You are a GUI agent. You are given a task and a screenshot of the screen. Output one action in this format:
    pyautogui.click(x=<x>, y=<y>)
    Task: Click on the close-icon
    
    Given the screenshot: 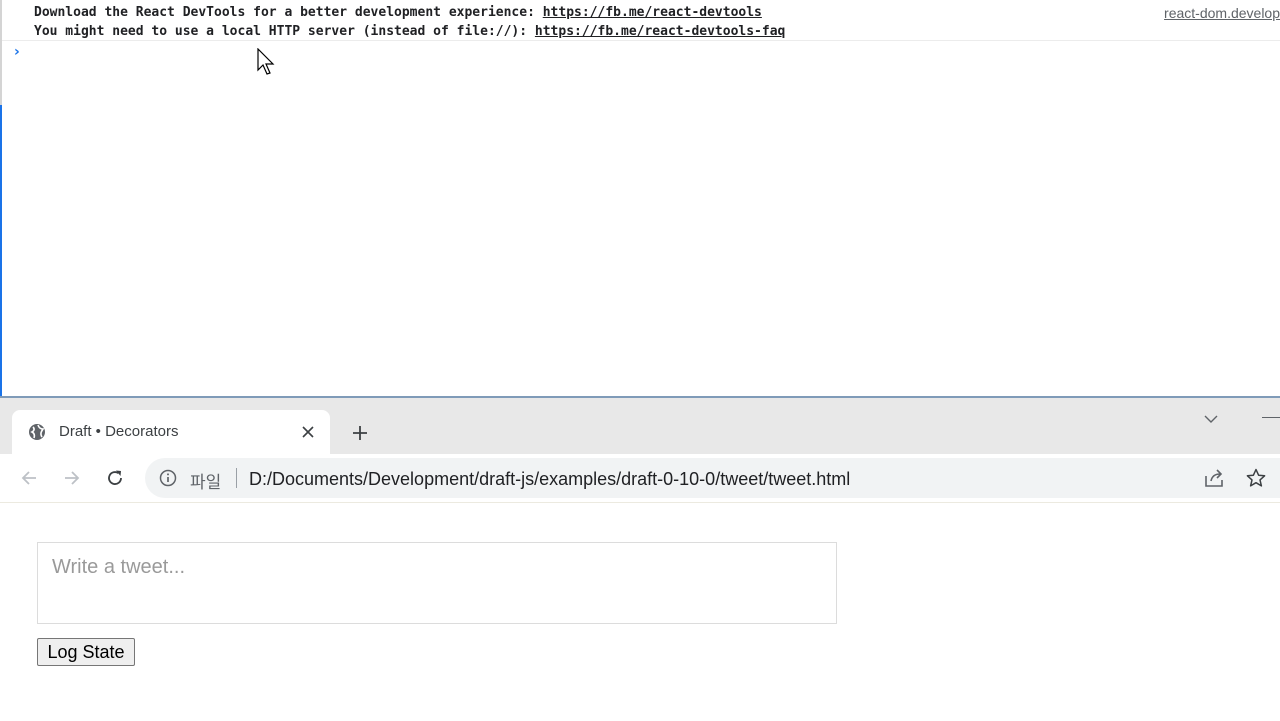 What is the action you would take?
    pyautogui.click(x=308, y=432)
    